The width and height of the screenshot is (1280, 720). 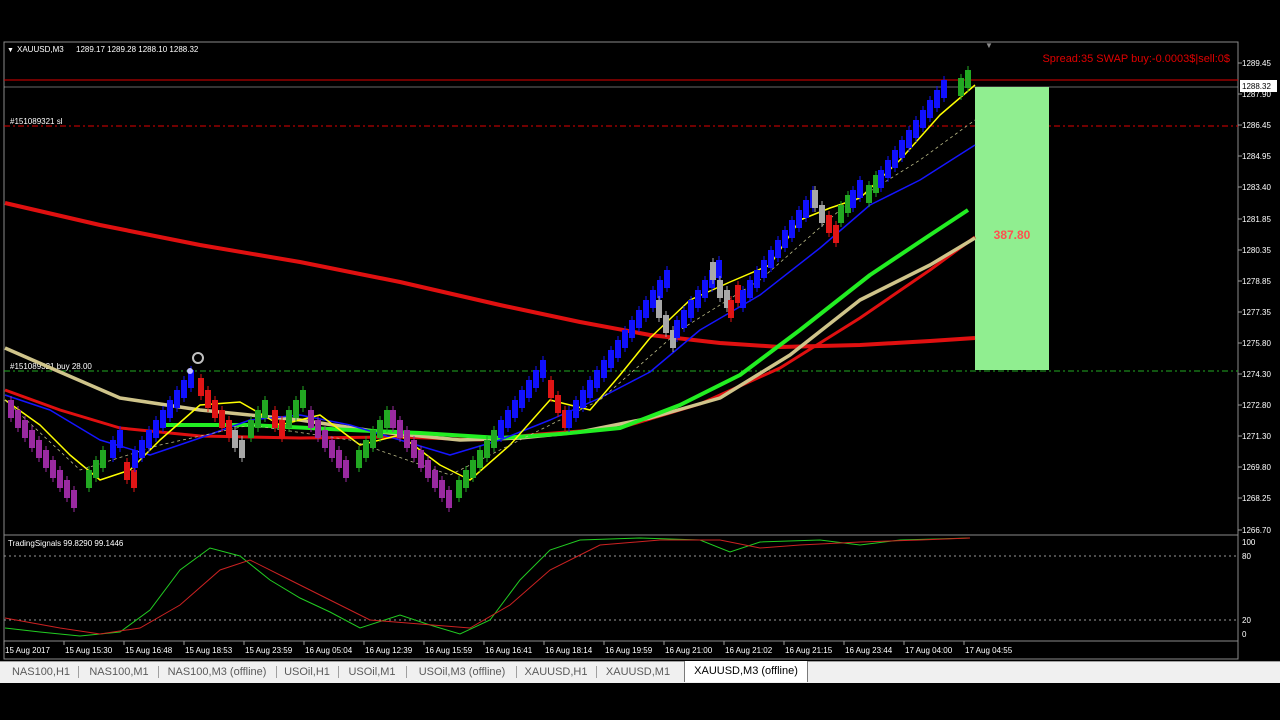 What do you see at coordinates (1256, 281) in the screenshot?
I see `price-tick-label: 1278.85` at bounding box center [1256, 281].